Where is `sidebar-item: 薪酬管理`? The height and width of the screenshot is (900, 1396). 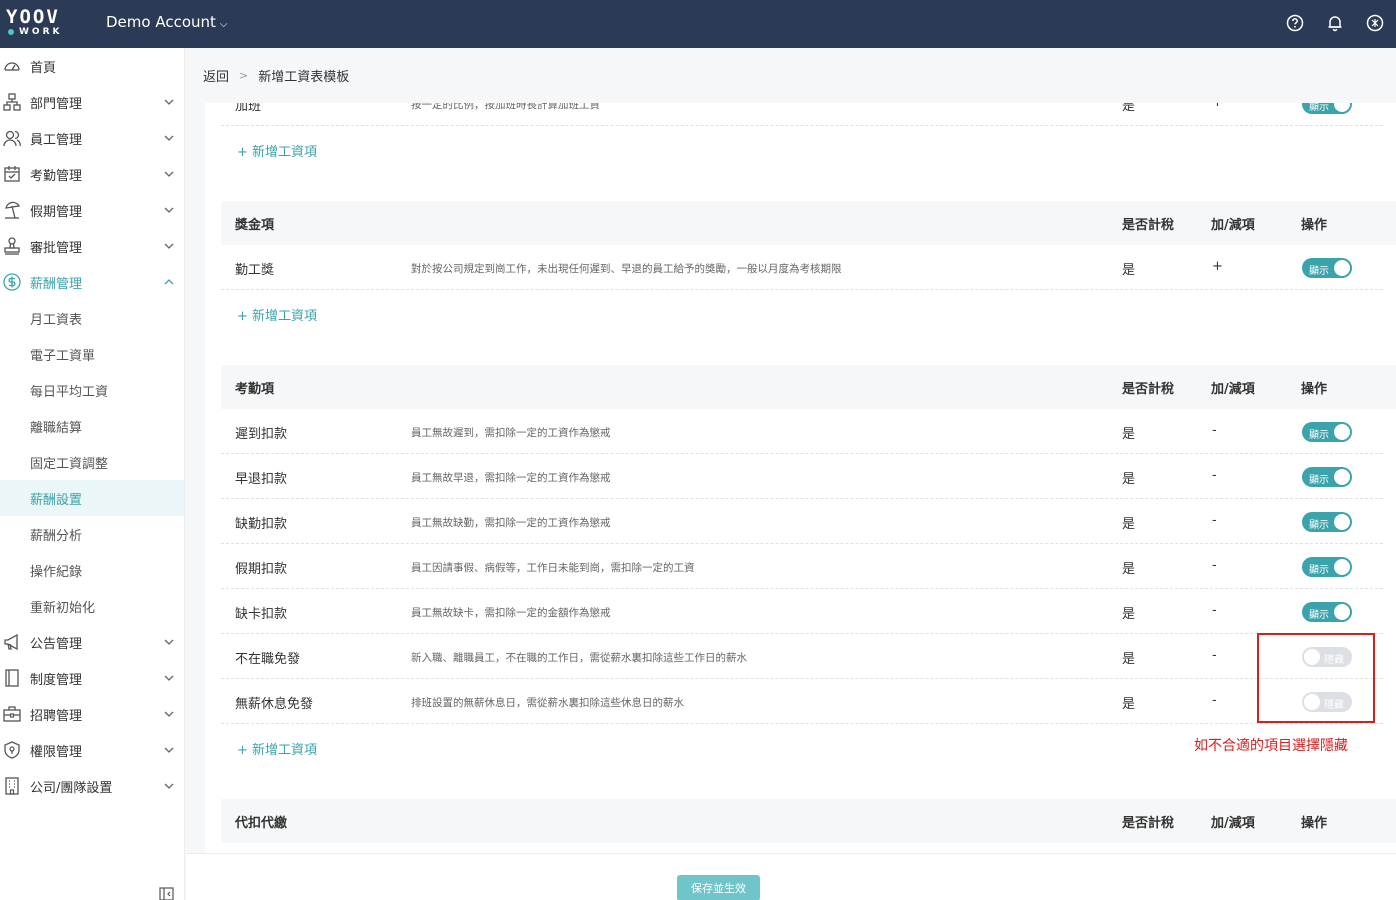 sidebar-item: 薪酬管理 is located at coordinates (92, 282).